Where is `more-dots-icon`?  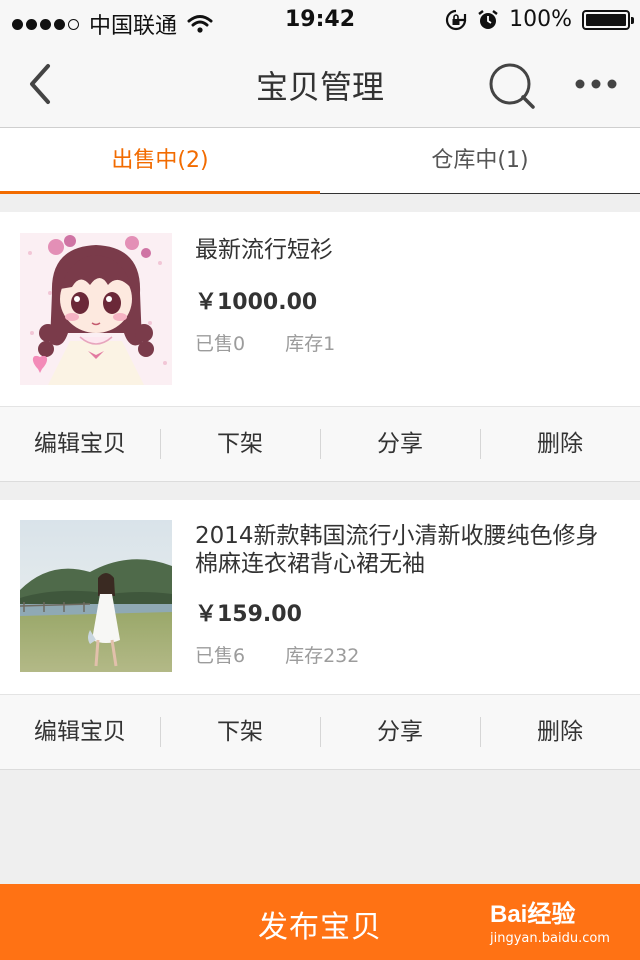
more-dots-icon is located at coordinates (596, 84).